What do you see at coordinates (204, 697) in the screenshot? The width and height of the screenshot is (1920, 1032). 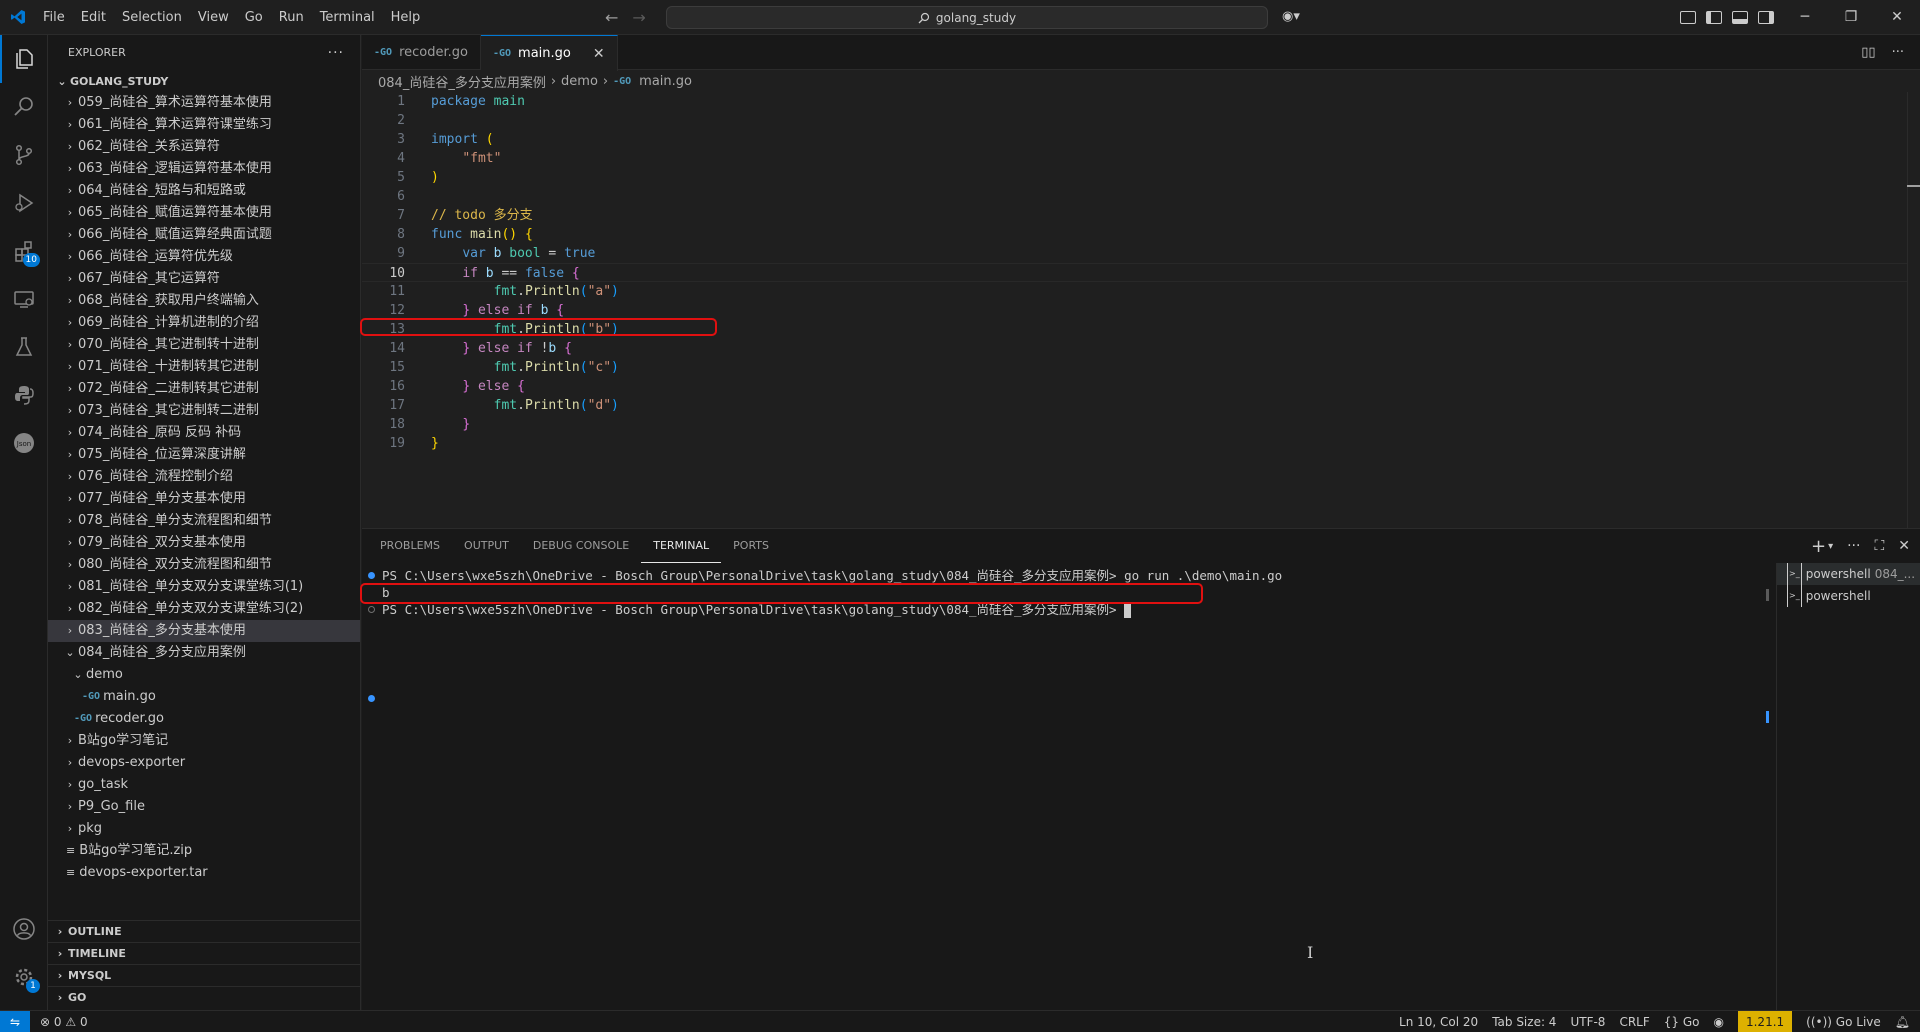 I see `tree-file: -GO main.go` at bounding box center [204, 697].